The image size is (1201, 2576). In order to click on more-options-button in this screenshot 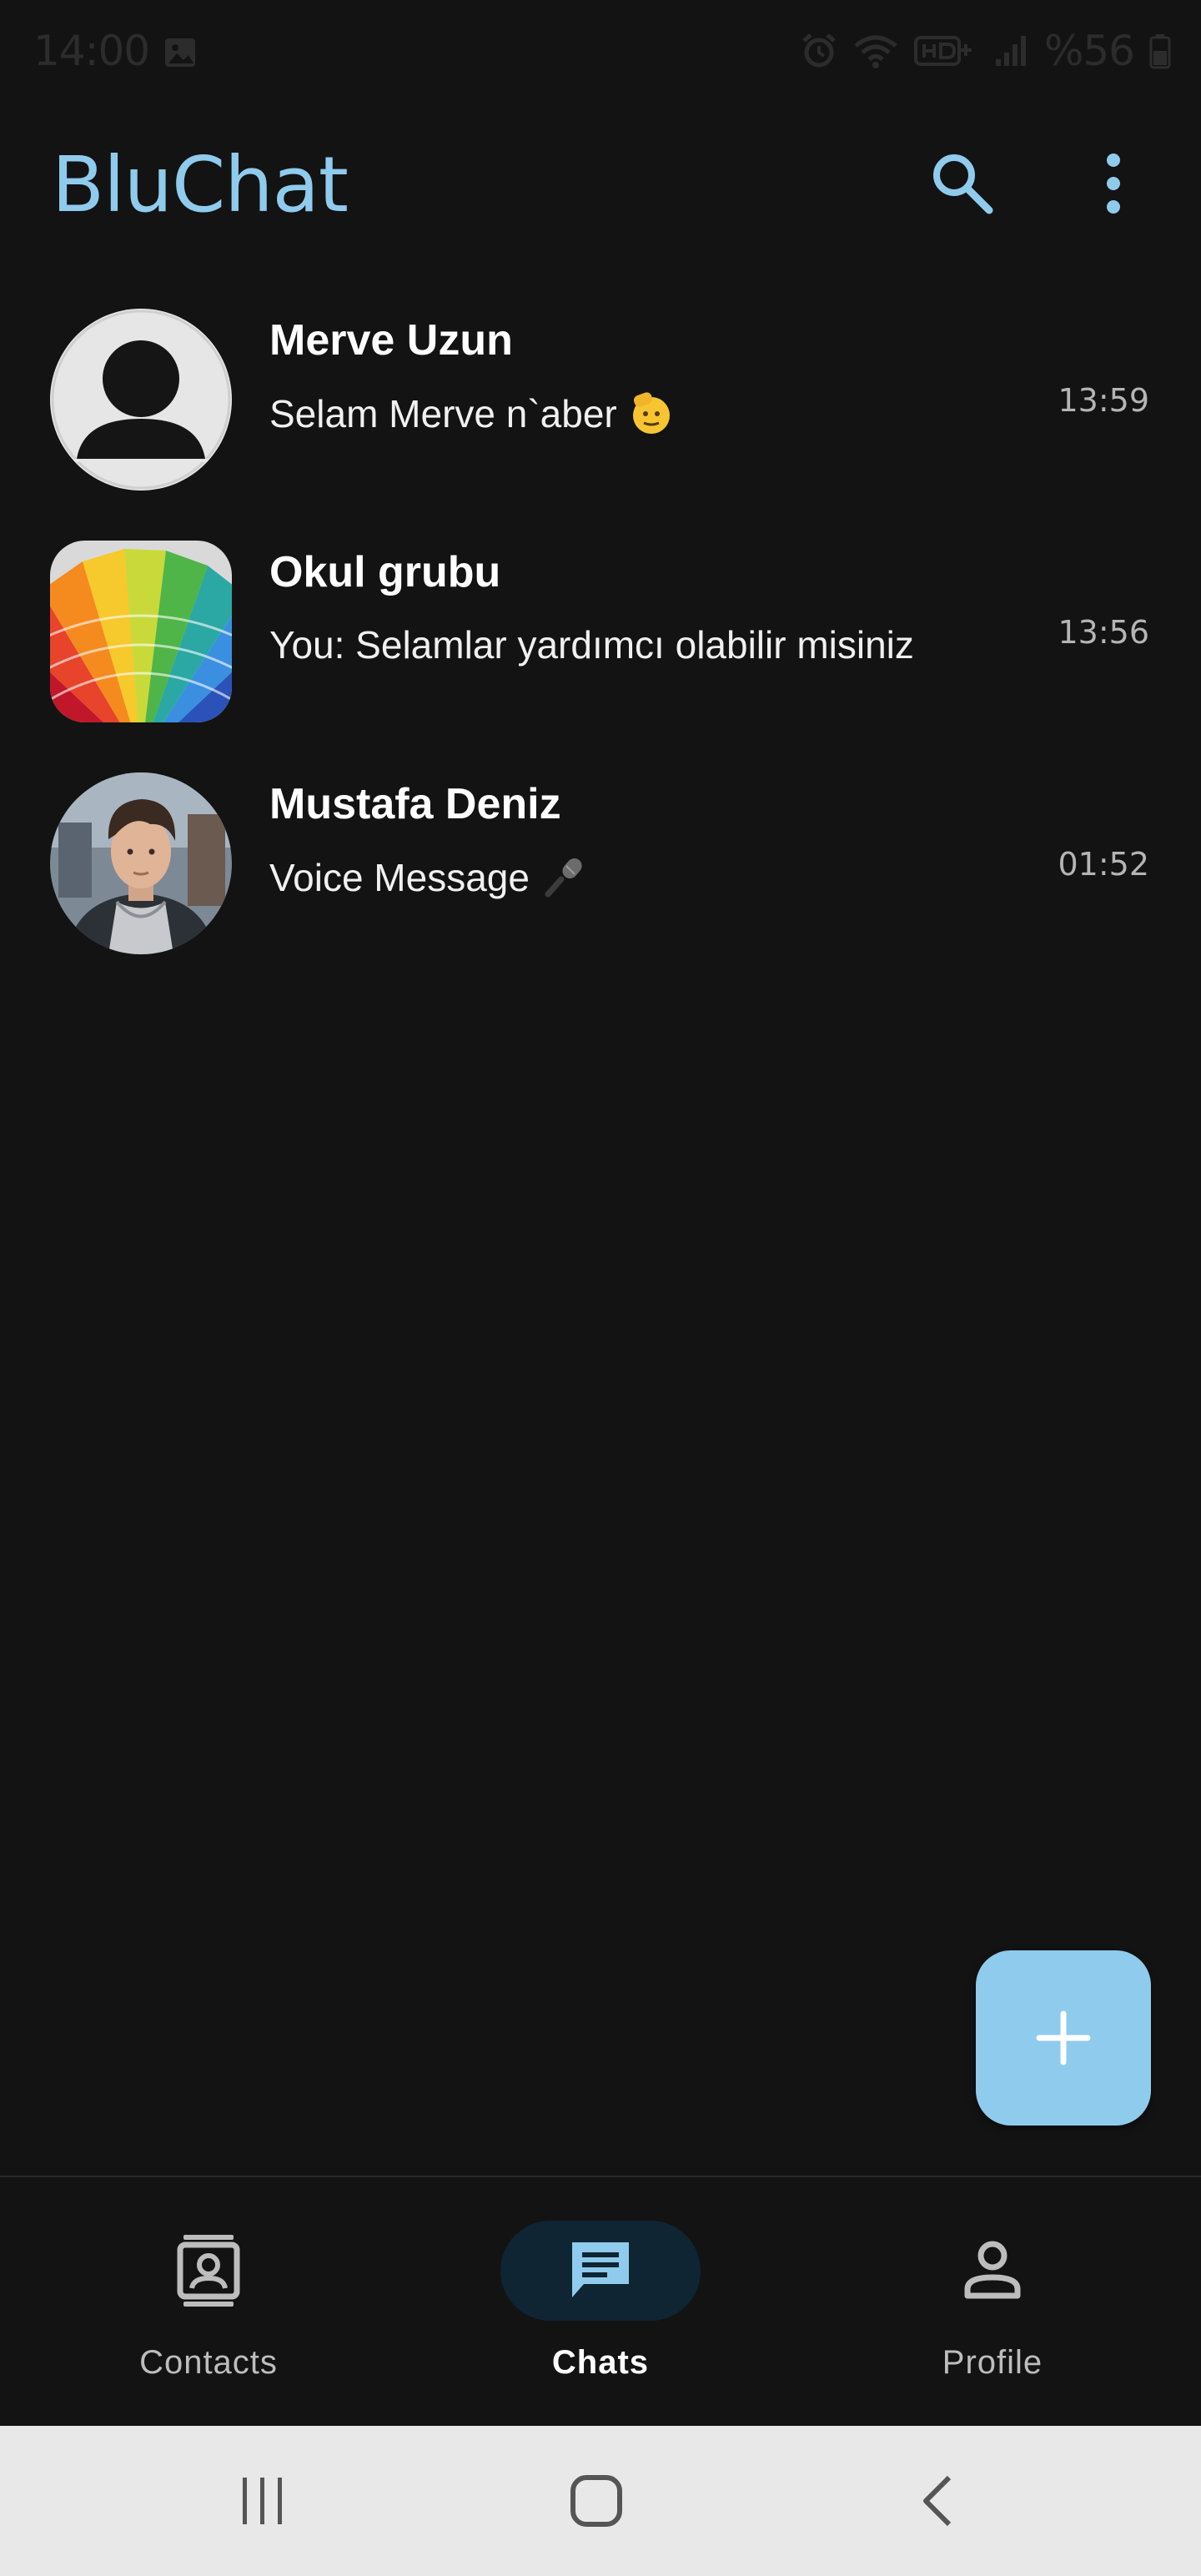, I will do `click(1114, 183)`.